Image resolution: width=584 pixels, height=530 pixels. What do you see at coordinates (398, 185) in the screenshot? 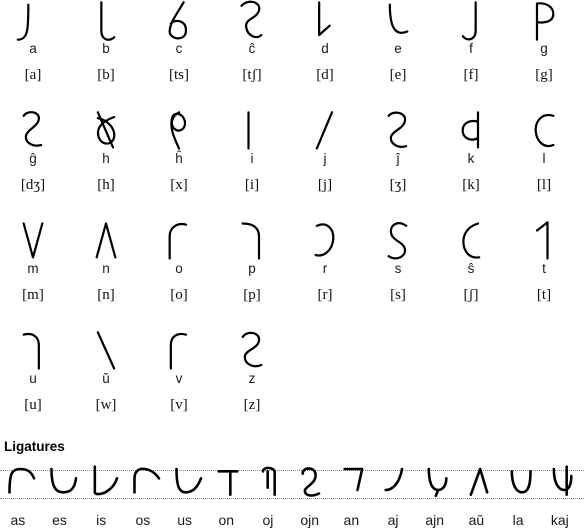
I see `ipa-transcription: [ʒ]` at bounding box center [398, 185].